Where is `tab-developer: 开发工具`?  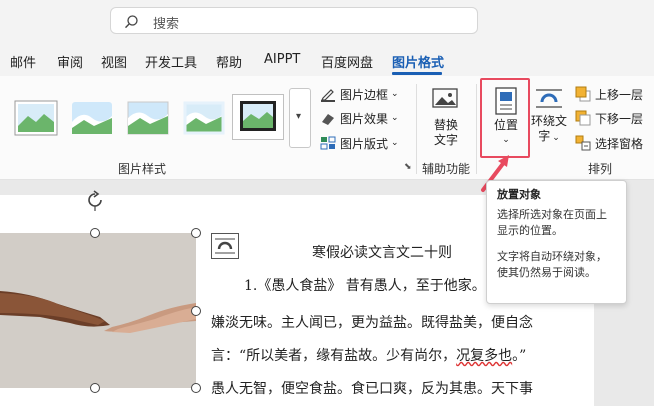 tab-developer: 开发工具 is located at coordinates (171, 61).